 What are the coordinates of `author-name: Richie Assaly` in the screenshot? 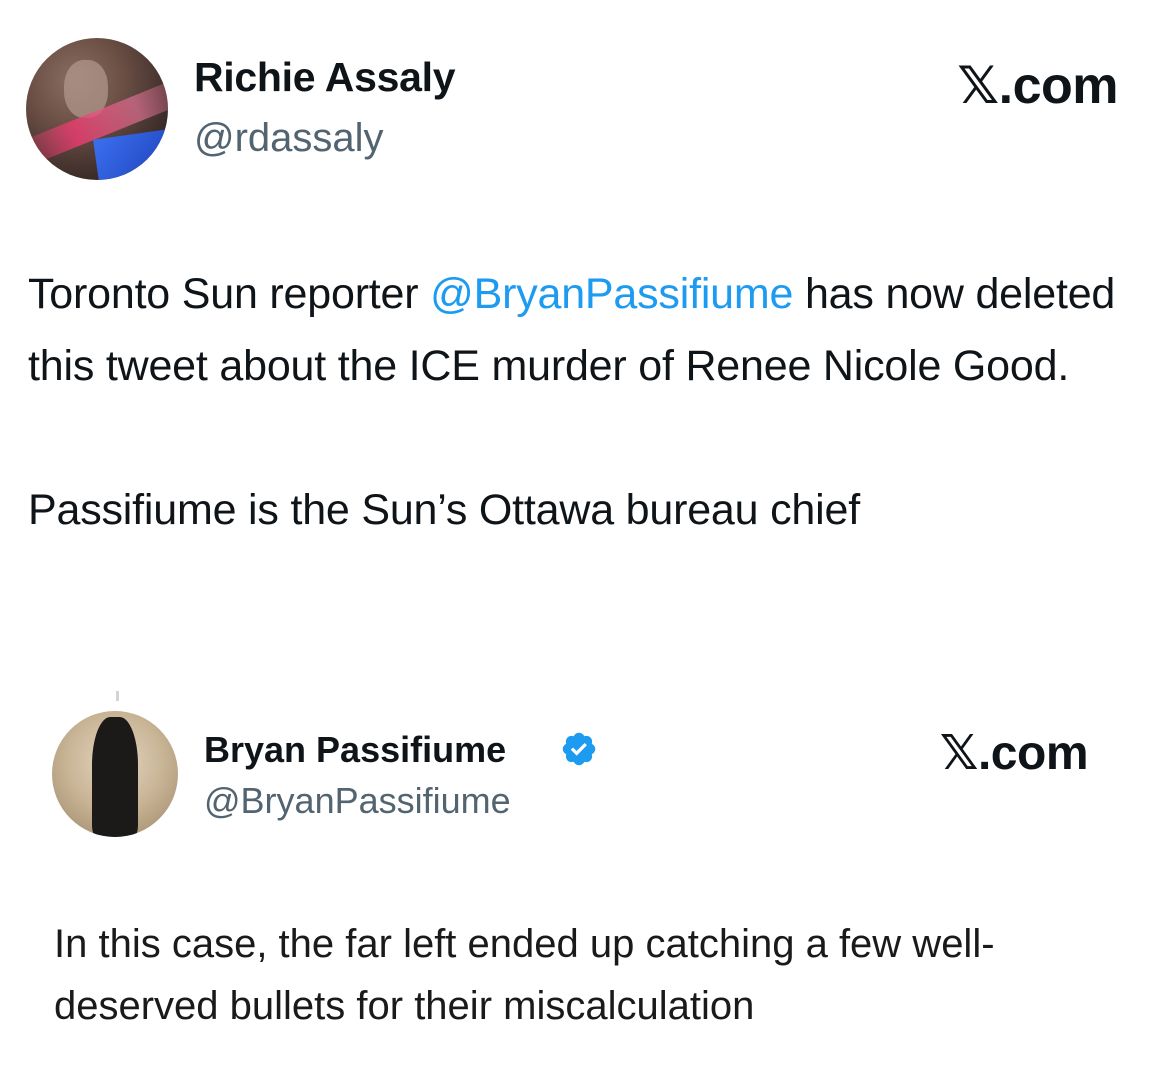 It's located at (325, 77).